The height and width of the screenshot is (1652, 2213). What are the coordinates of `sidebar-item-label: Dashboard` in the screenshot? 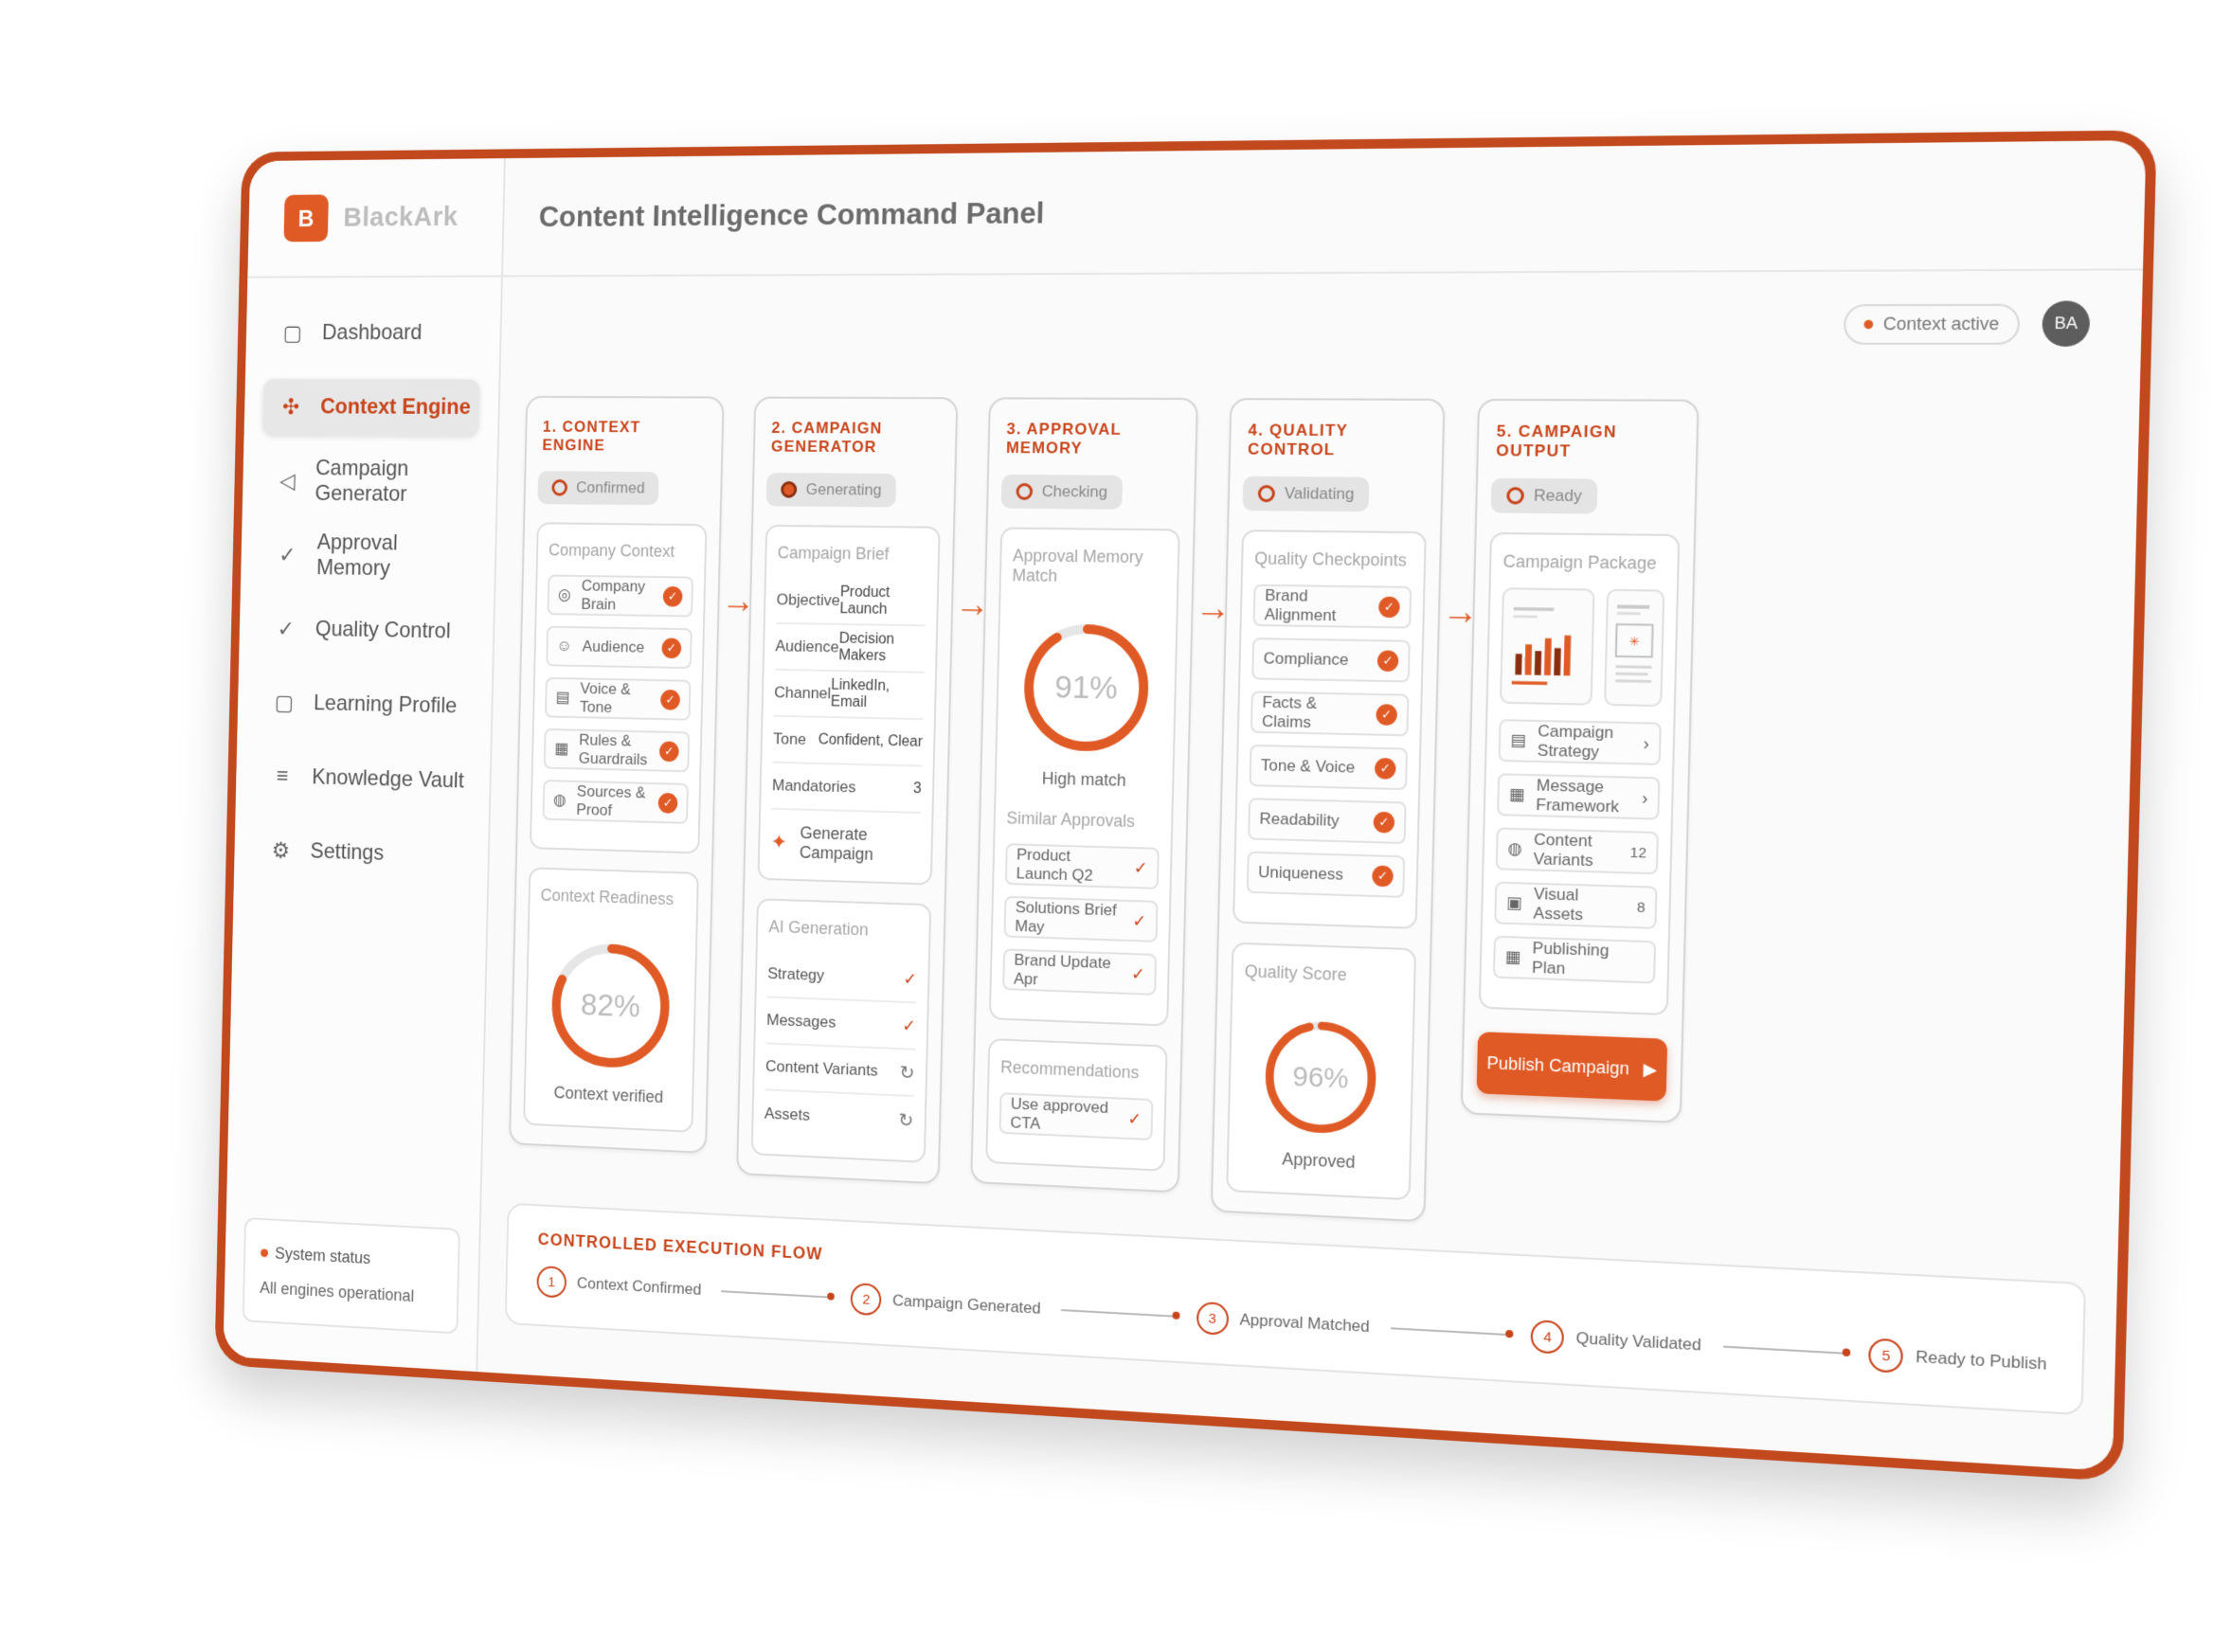 It's located at (372, 332).